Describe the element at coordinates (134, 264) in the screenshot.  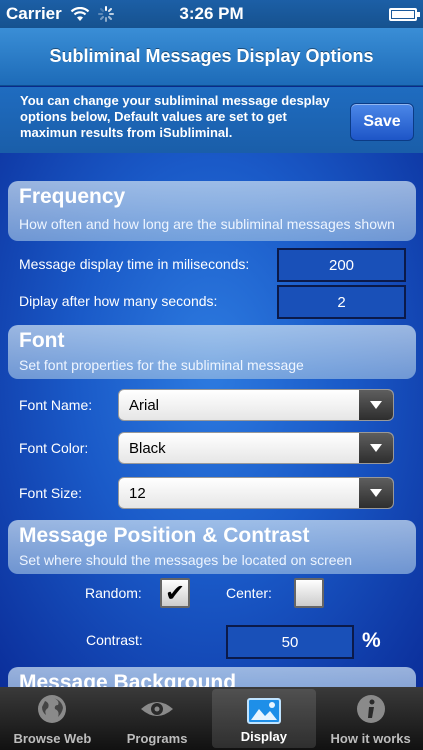
I see `display-time-label: Message display time in miliseconds:` at that location.